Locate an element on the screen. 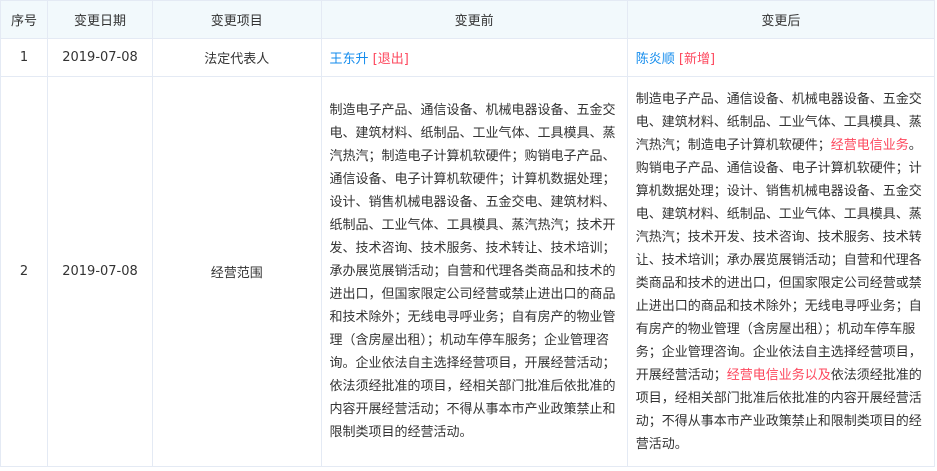  exit-tag: [退出] is located at coordinates (390, 59).